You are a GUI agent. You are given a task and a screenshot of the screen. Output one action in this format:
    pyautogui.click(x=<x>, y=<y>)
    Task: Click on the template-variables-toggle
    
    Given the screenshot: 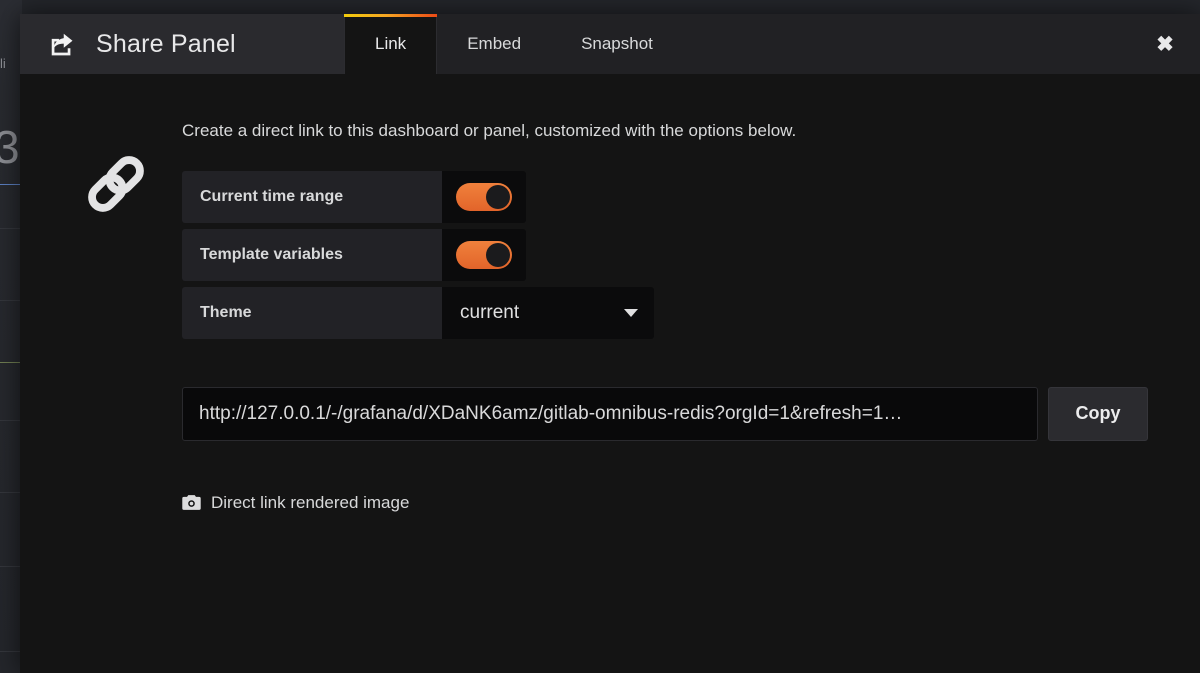 What is the action you would take?
    pyautogui.click(x=484, y=254)
    